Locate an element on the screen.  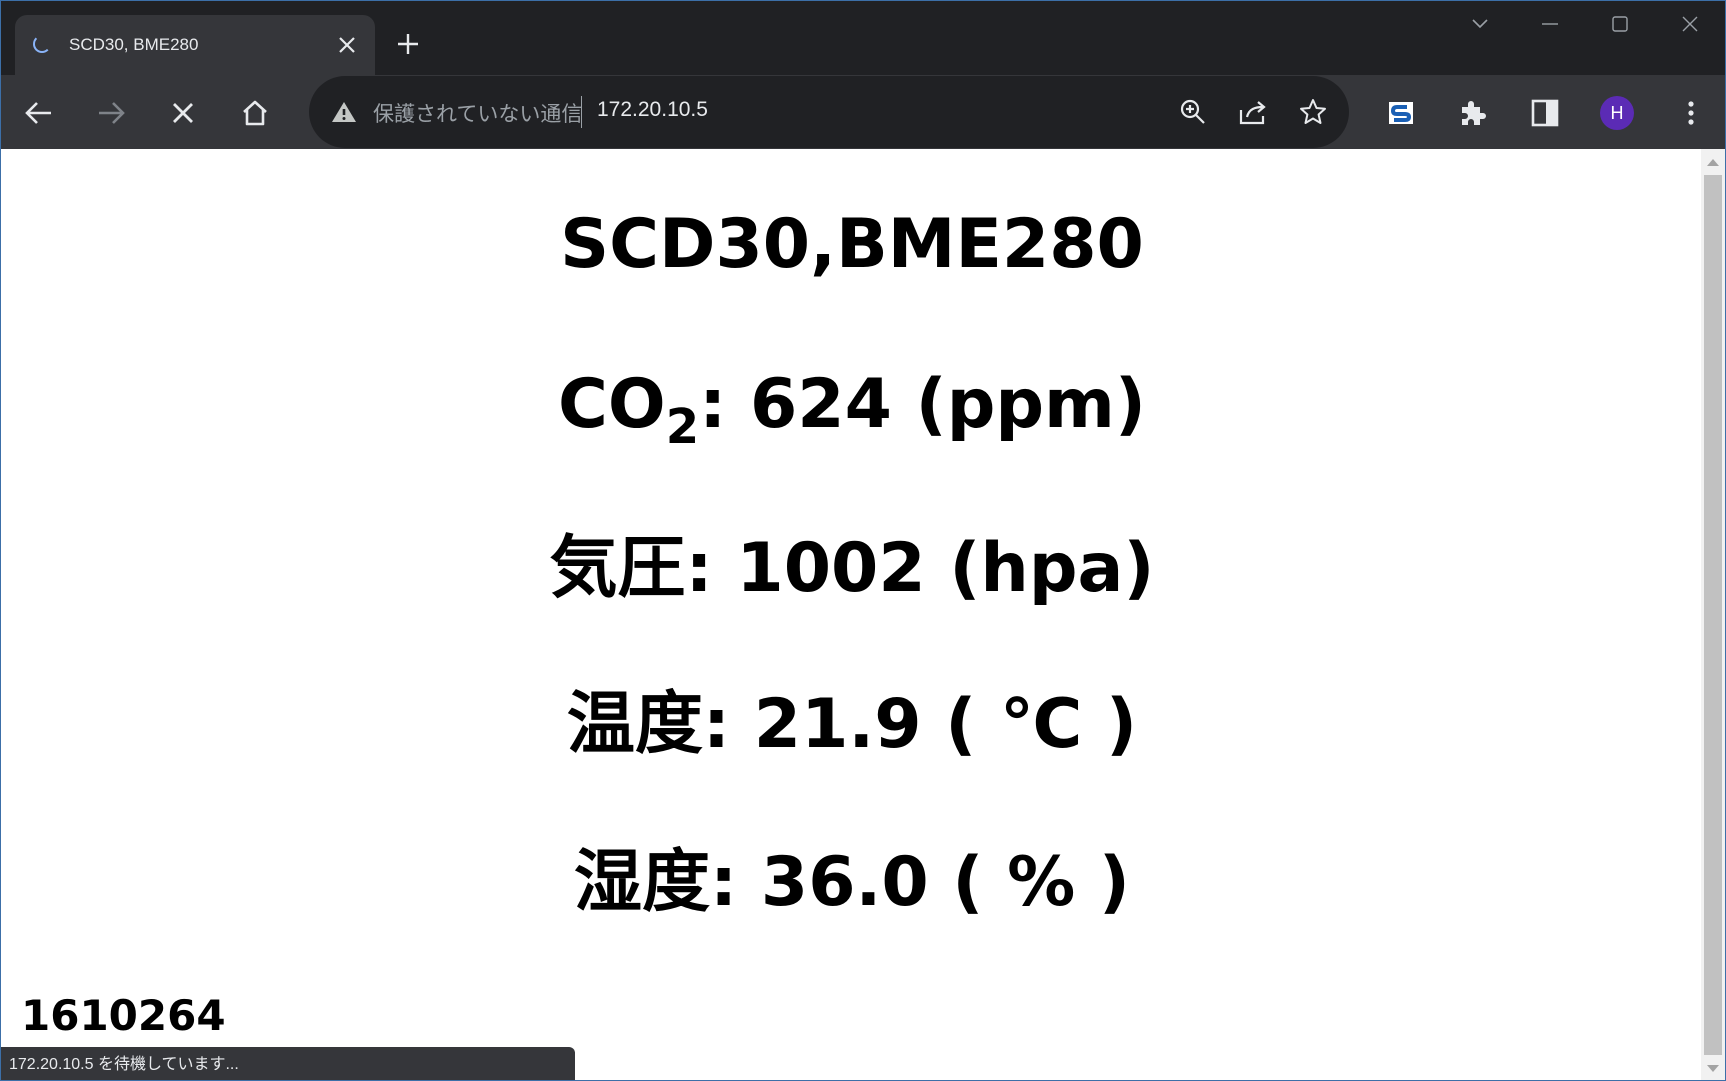
home-button is located at coordinates (255, 113).